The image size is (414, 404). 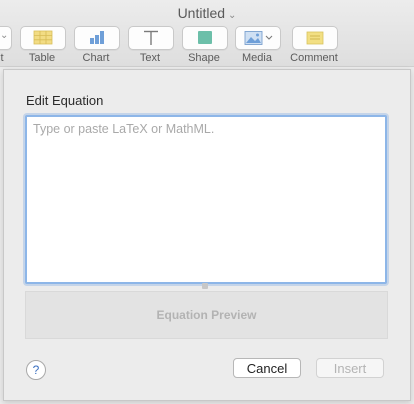 I want to click on window-title-text: Untitled, so click(x=201, y=13).